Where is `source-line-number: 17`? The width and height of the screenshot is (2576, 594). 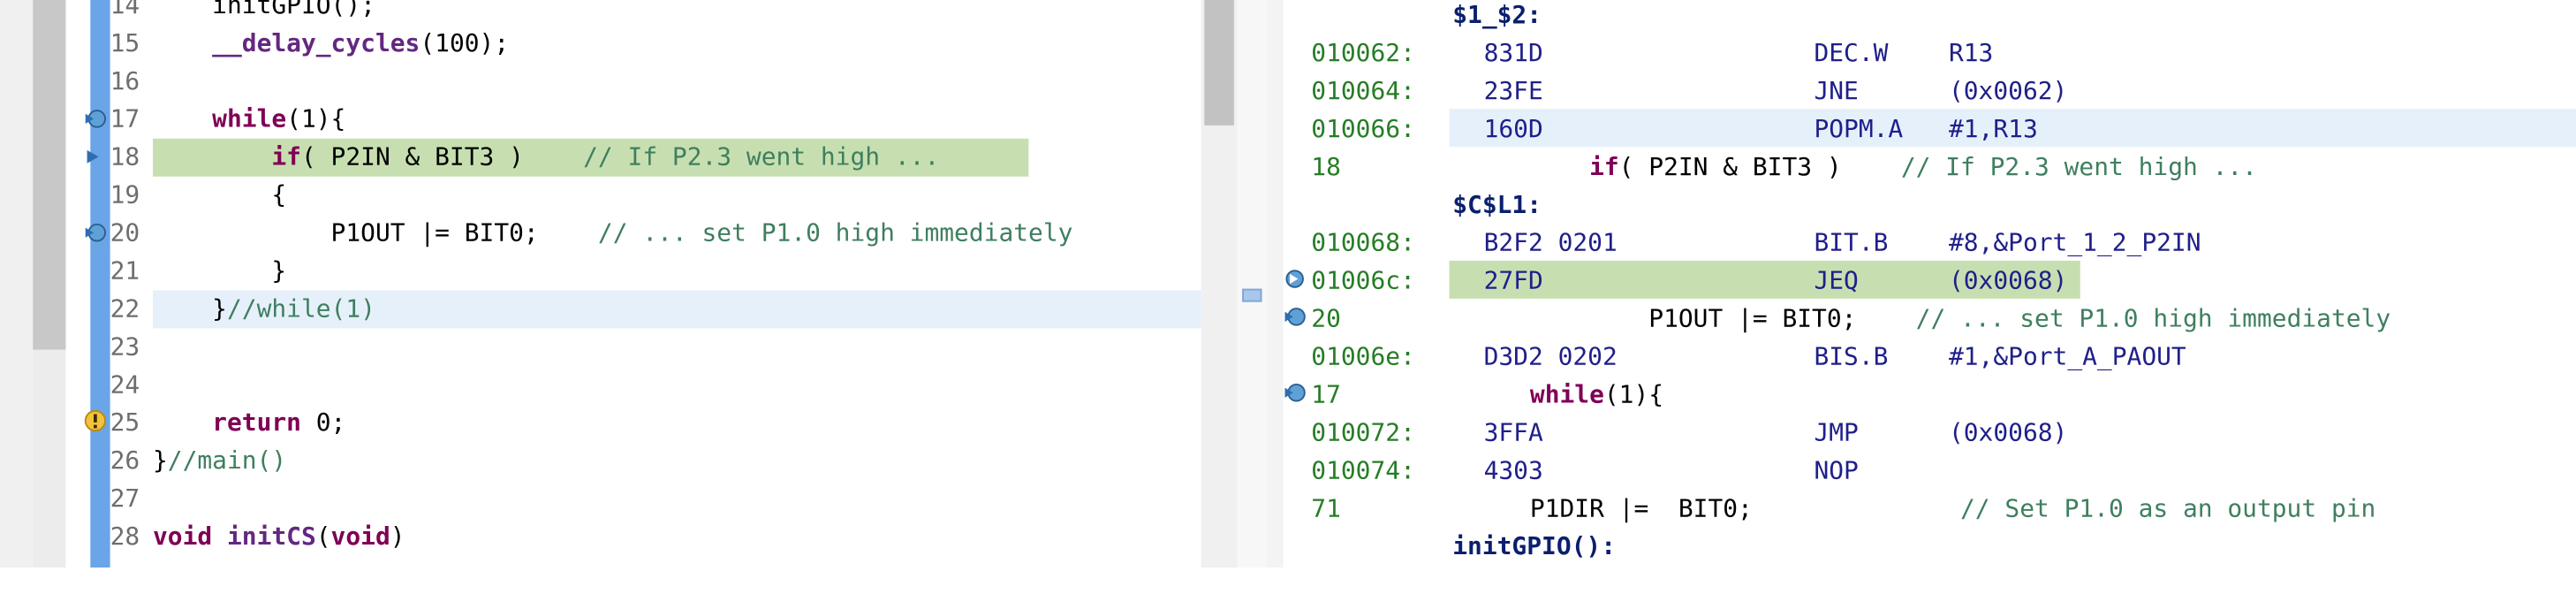
source-line-number: 17 is located at coordinates (1326, 394).